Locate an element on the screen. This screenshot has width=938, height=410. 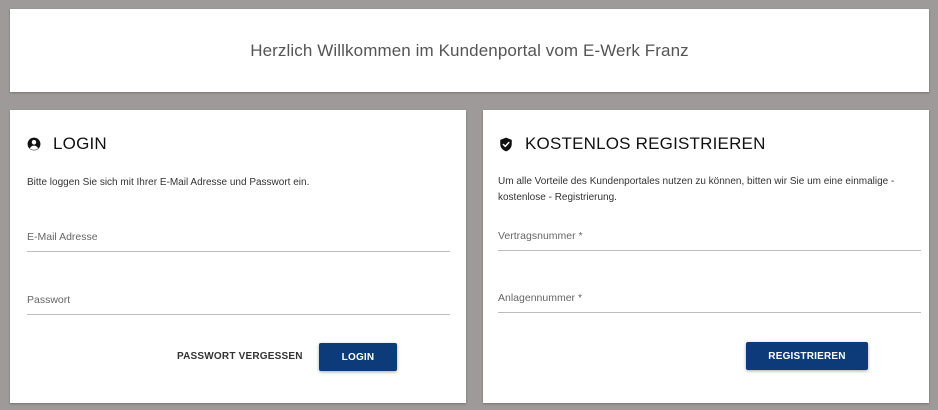
login-button: LOGIN is located at coordinates (358, 357).